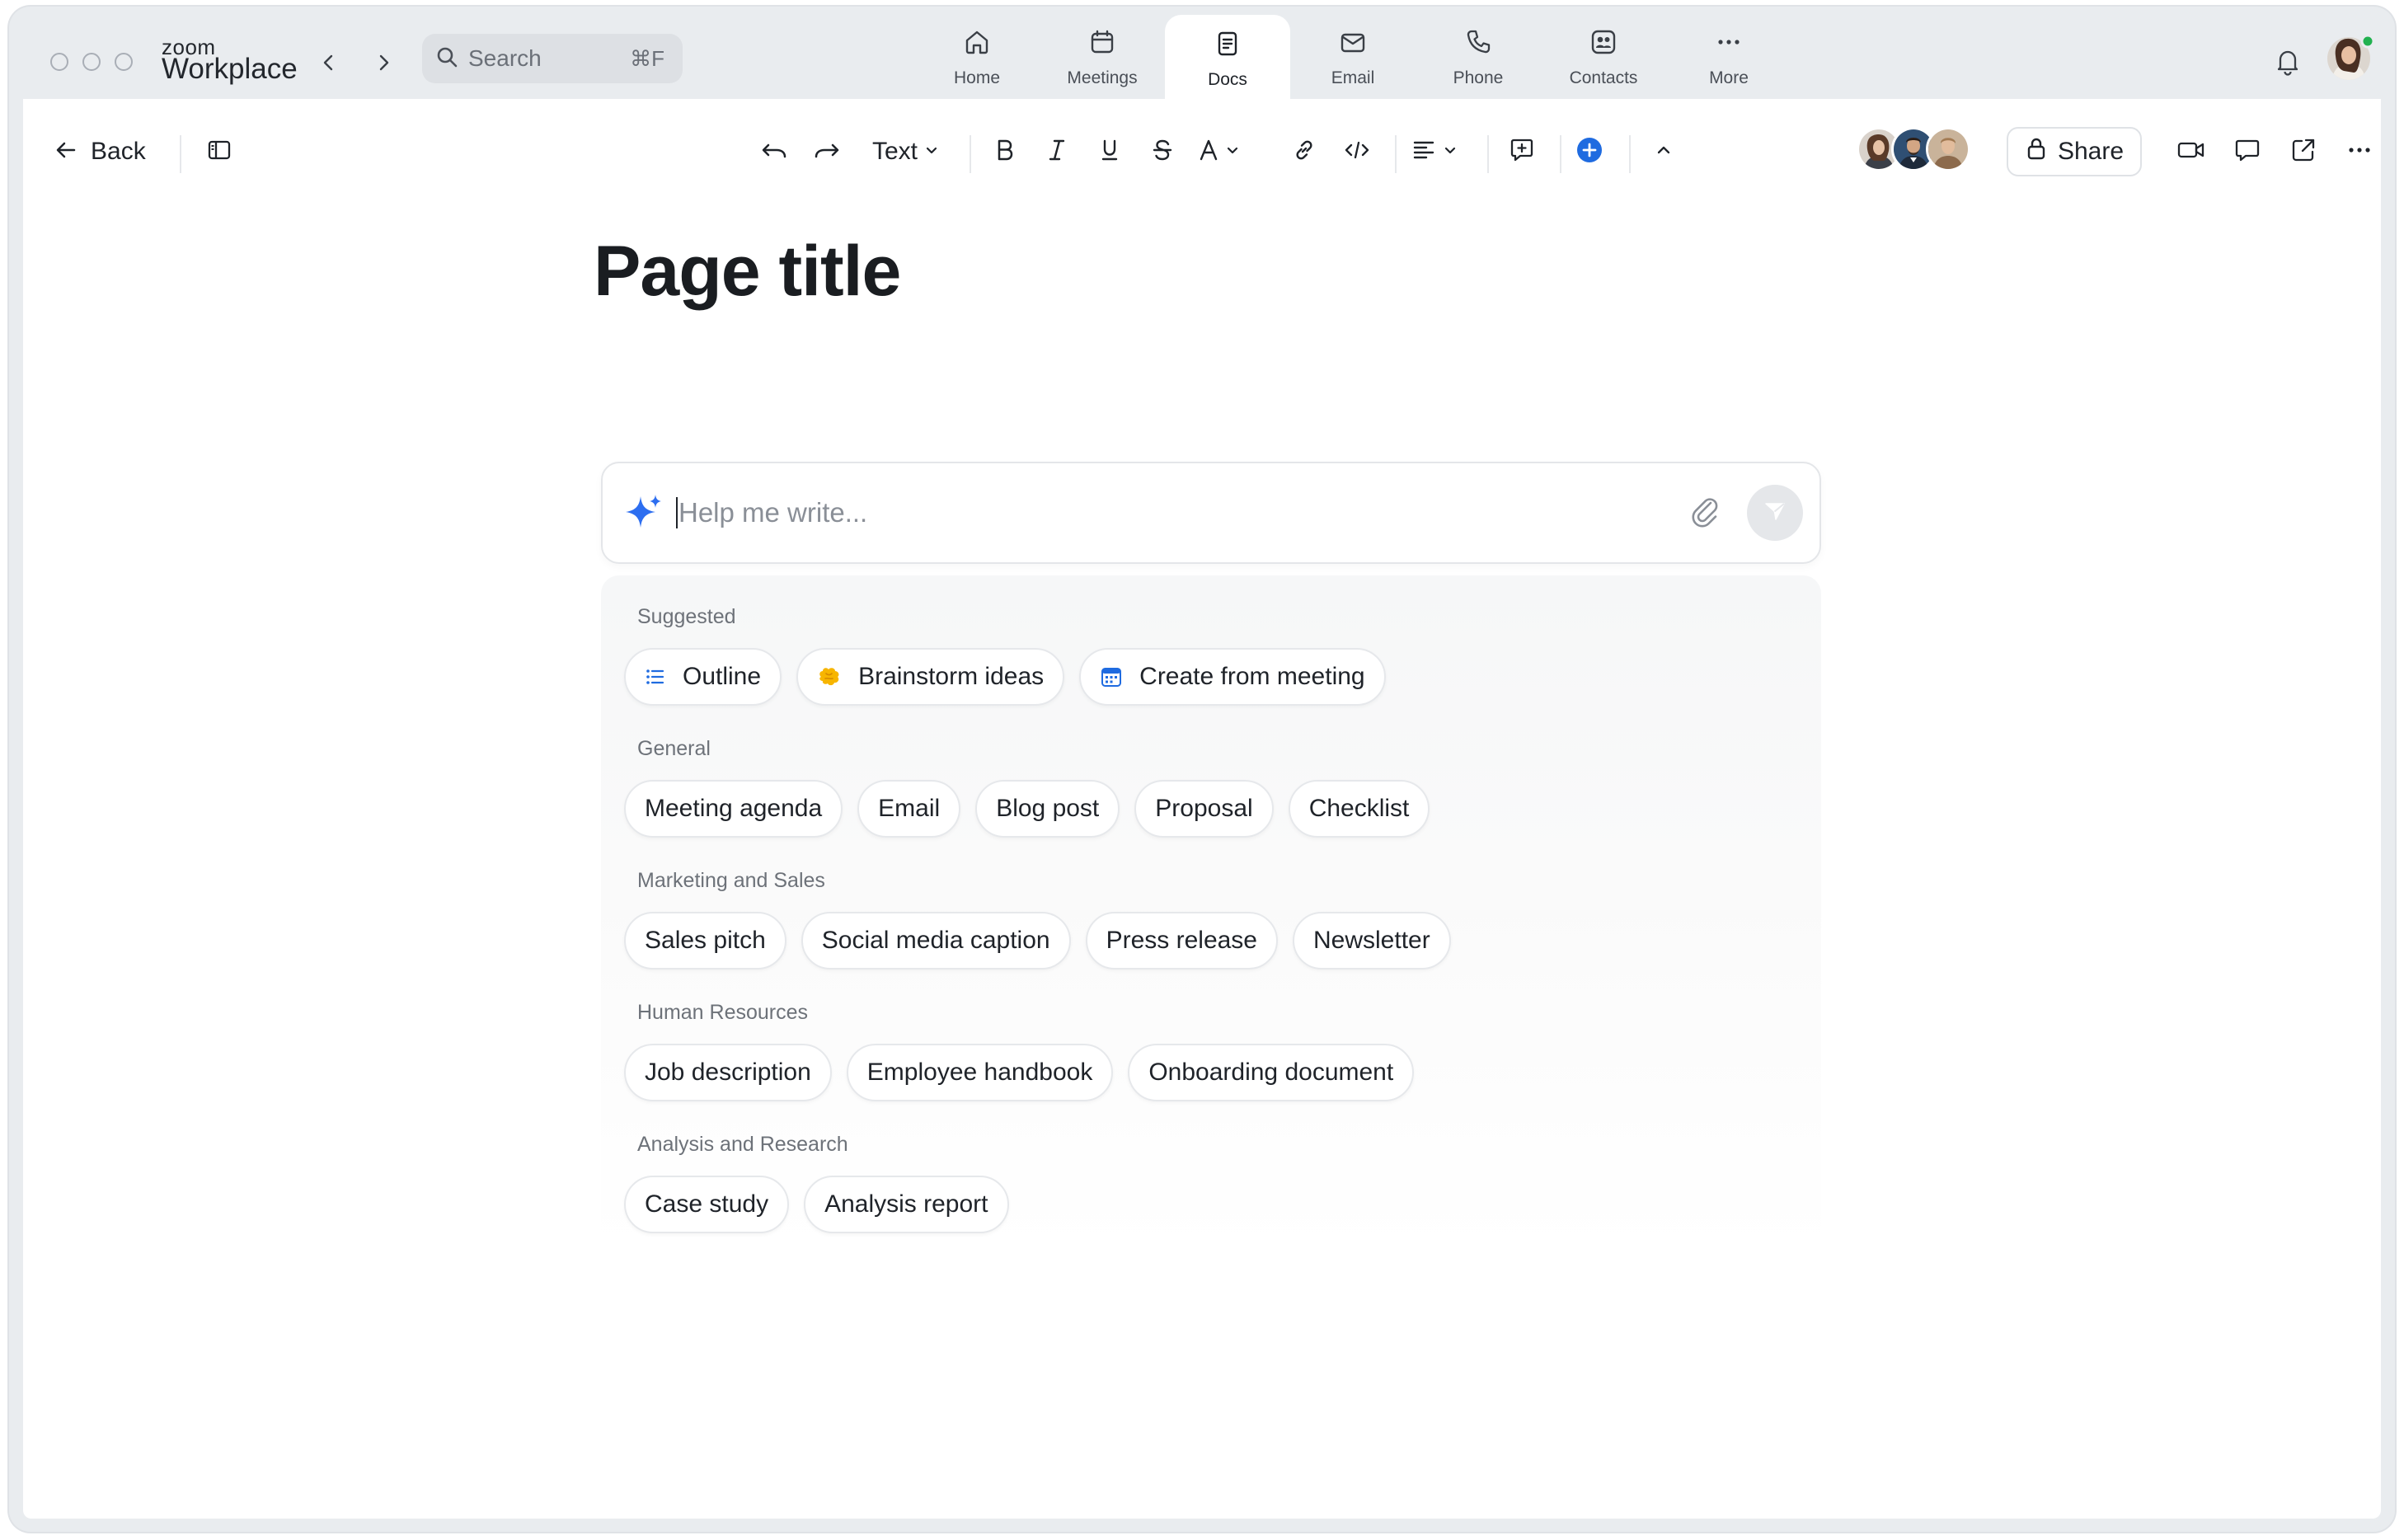 This screenshot has height=1540, width=2404. Describe the element at coordinates (230, 69) in the screenshot. I see `brand-workplace-label: Workplace` at that location.